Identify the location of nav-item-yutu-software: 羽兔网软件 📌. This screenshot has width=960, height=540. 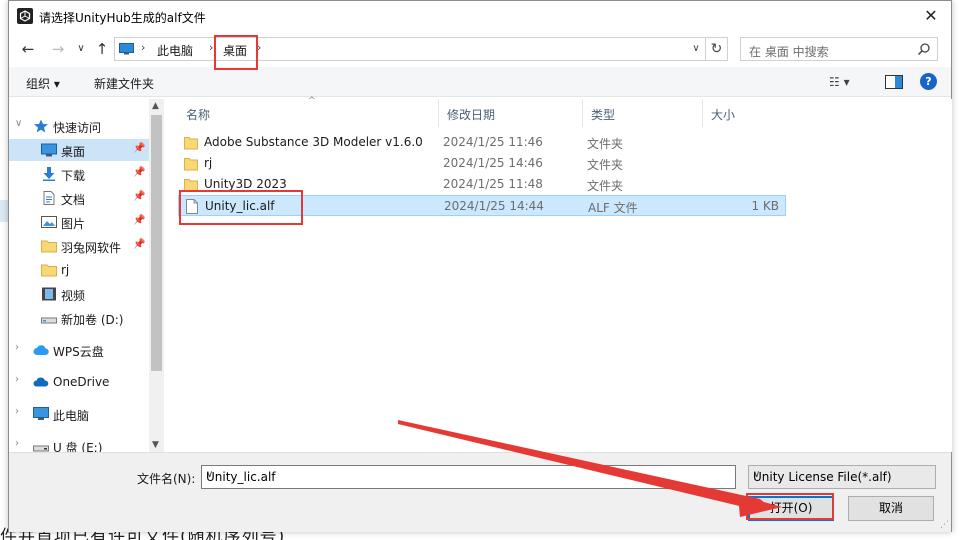
(79, 246).